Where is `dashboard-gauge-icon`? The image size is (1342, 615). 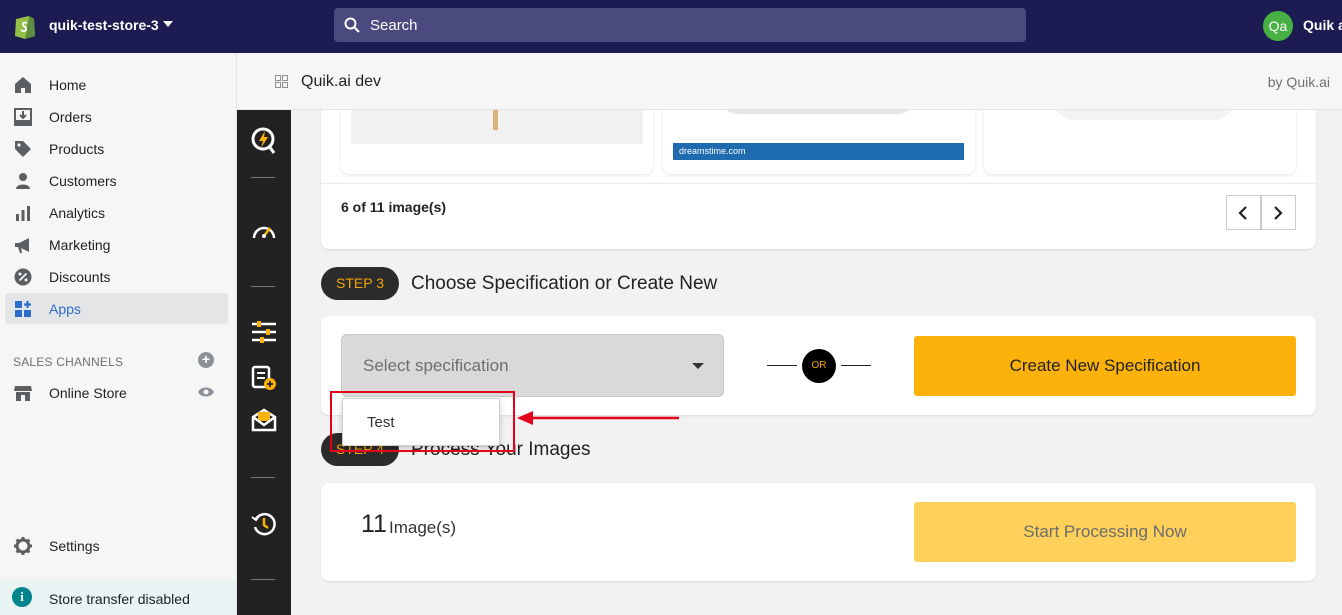 dashboard-gauge-icon is located at coordinates (264, 231).